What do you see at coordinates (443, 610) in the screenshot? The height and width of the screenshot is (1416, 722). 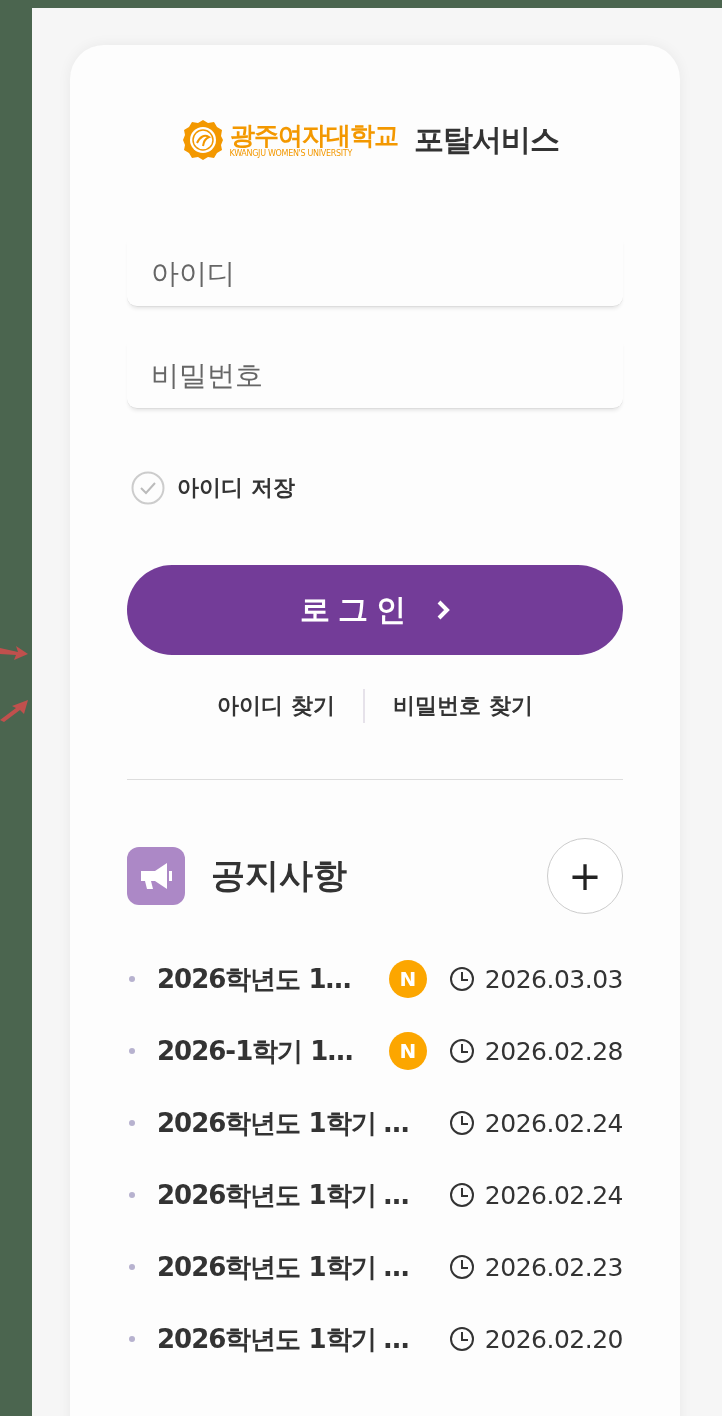 I see `chevron-right-icon` at bounding box center [443, 610].